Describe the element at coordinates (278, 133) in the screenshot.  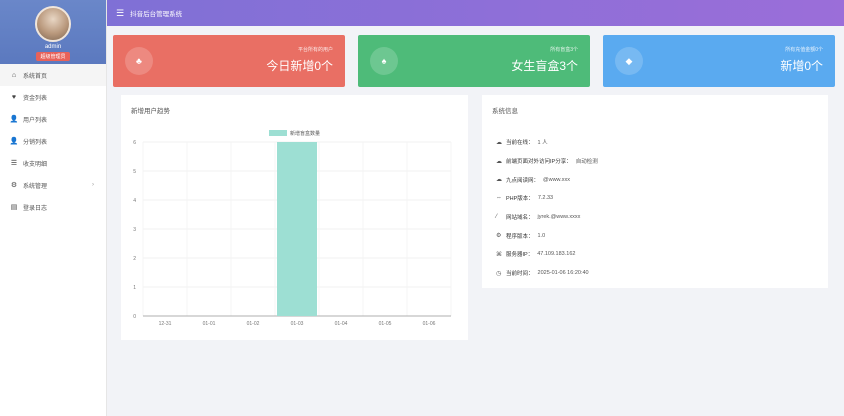
I see `legend-swatch` at that location.